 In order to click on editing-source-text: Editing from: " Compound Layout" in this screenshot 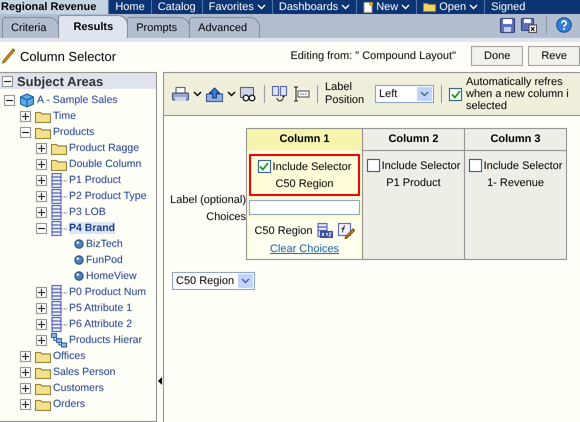, I will do `click(373, 56)`.